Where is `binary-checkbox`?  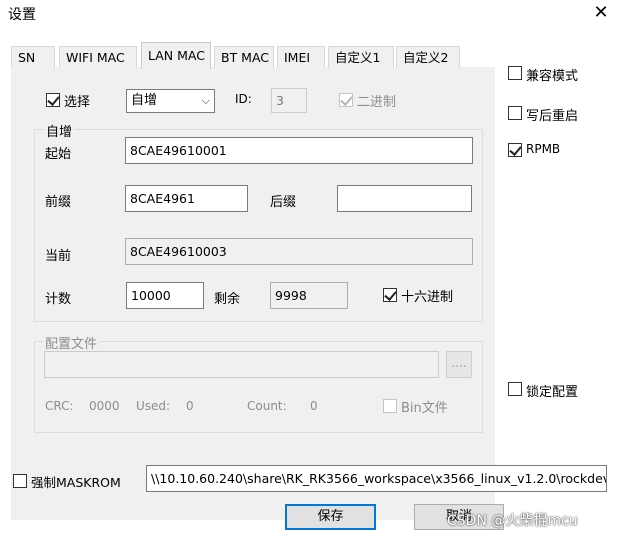
binary-checkbox is located at coordinates (346, 100).